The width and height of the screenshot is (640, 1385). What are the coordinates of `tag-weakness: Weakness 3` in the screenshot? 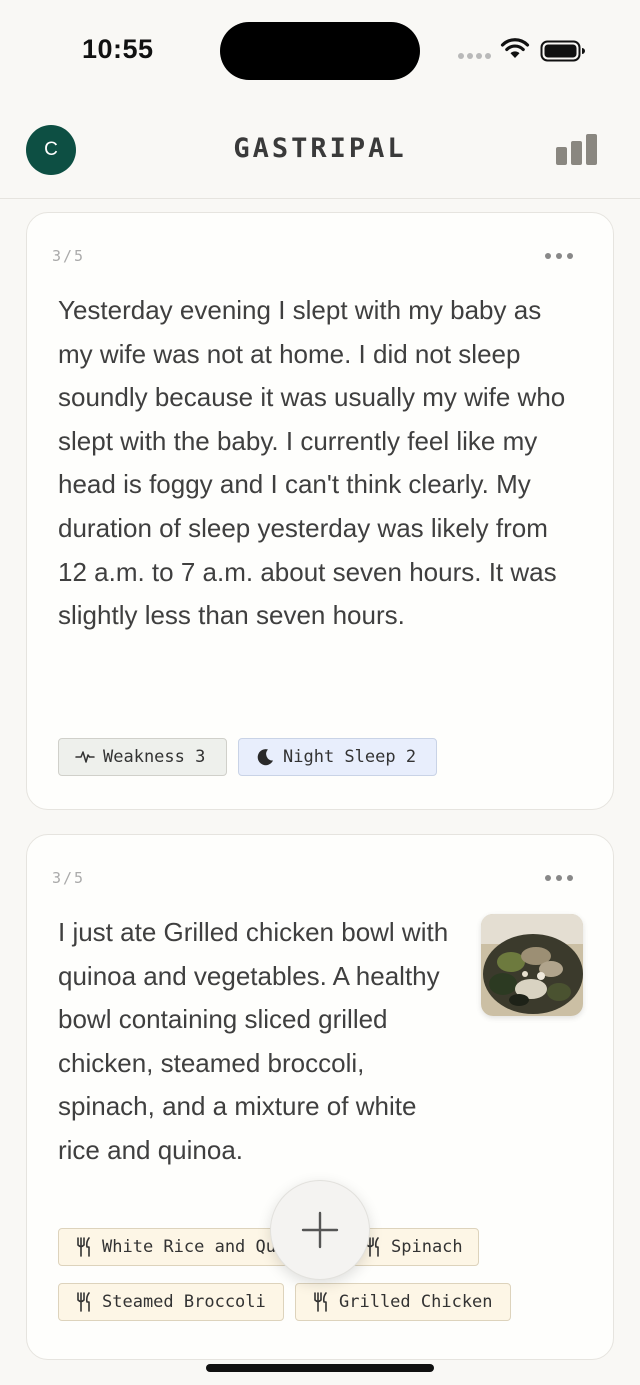 It's located at (142, 757).